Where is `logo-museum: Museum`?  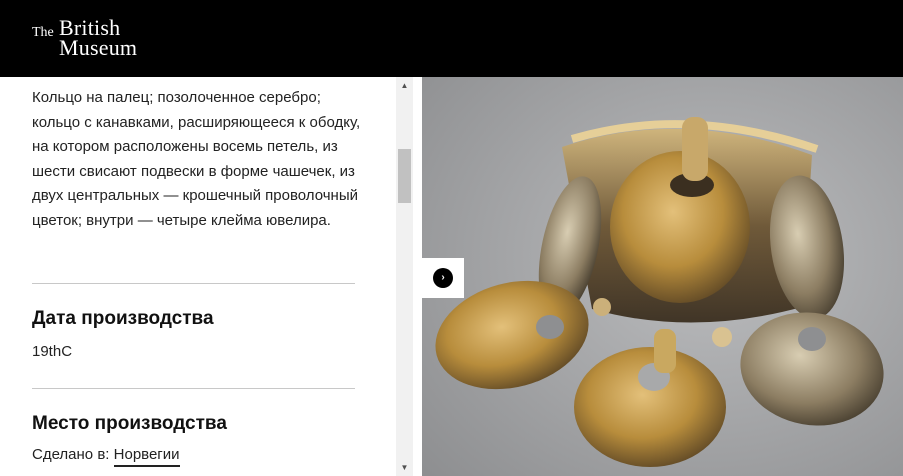 logo-museum: Museum is located at coordinates (98, 47).